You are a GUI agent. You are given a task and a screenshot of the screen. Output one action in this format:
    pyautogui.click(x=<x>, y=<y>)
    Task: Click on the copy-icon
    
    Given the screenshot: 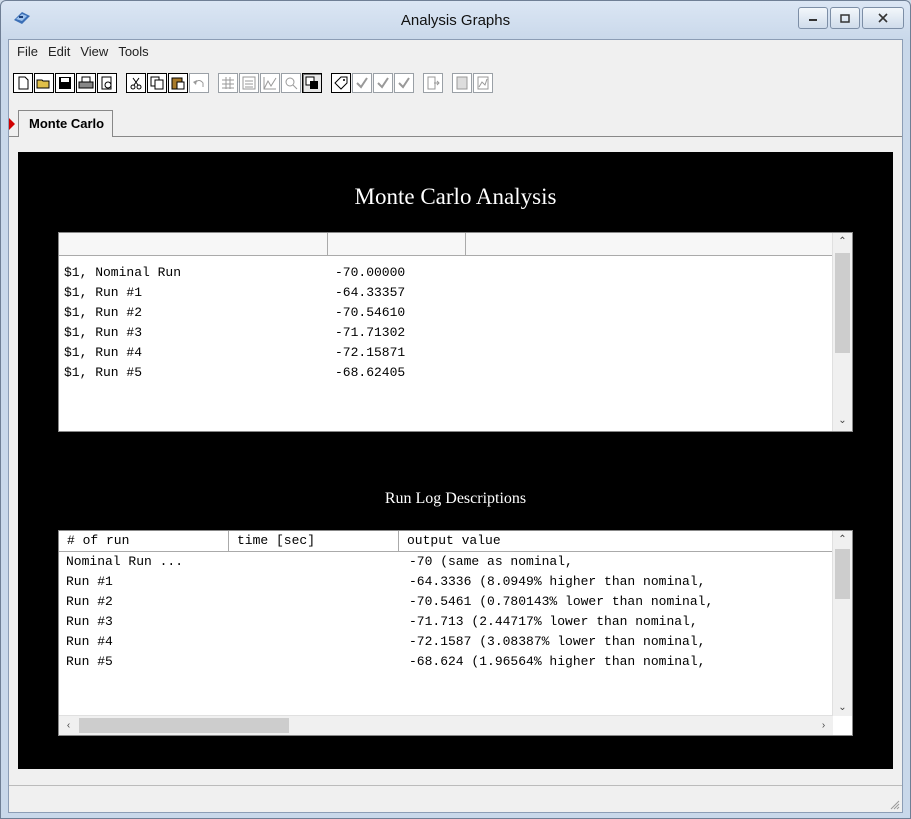 What is the action you would take?
    pyautogui.click(x=157, y=83)
    